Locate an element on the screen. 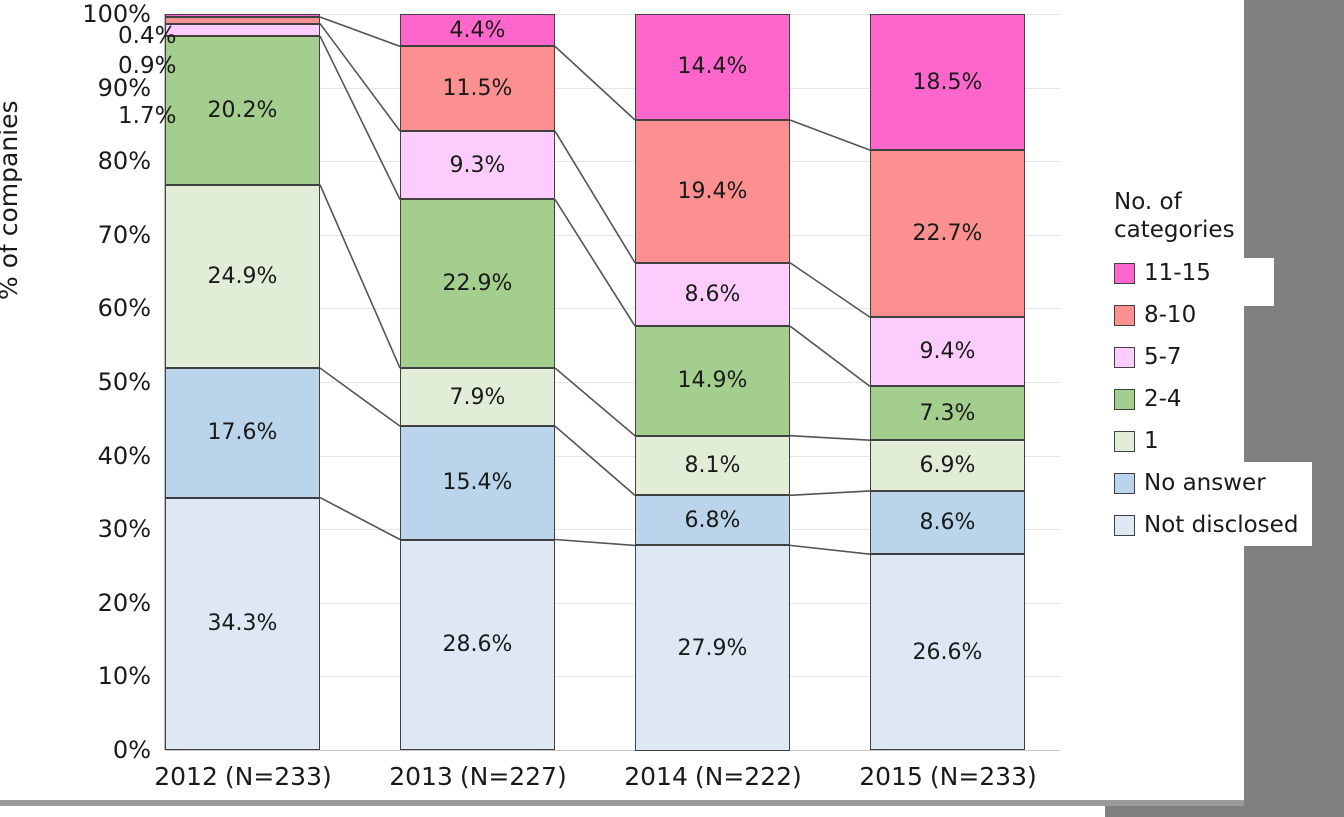 This screenshot has height=817, width=1344. segment-value-label: 11.5% is located at coordinates (477, 89).